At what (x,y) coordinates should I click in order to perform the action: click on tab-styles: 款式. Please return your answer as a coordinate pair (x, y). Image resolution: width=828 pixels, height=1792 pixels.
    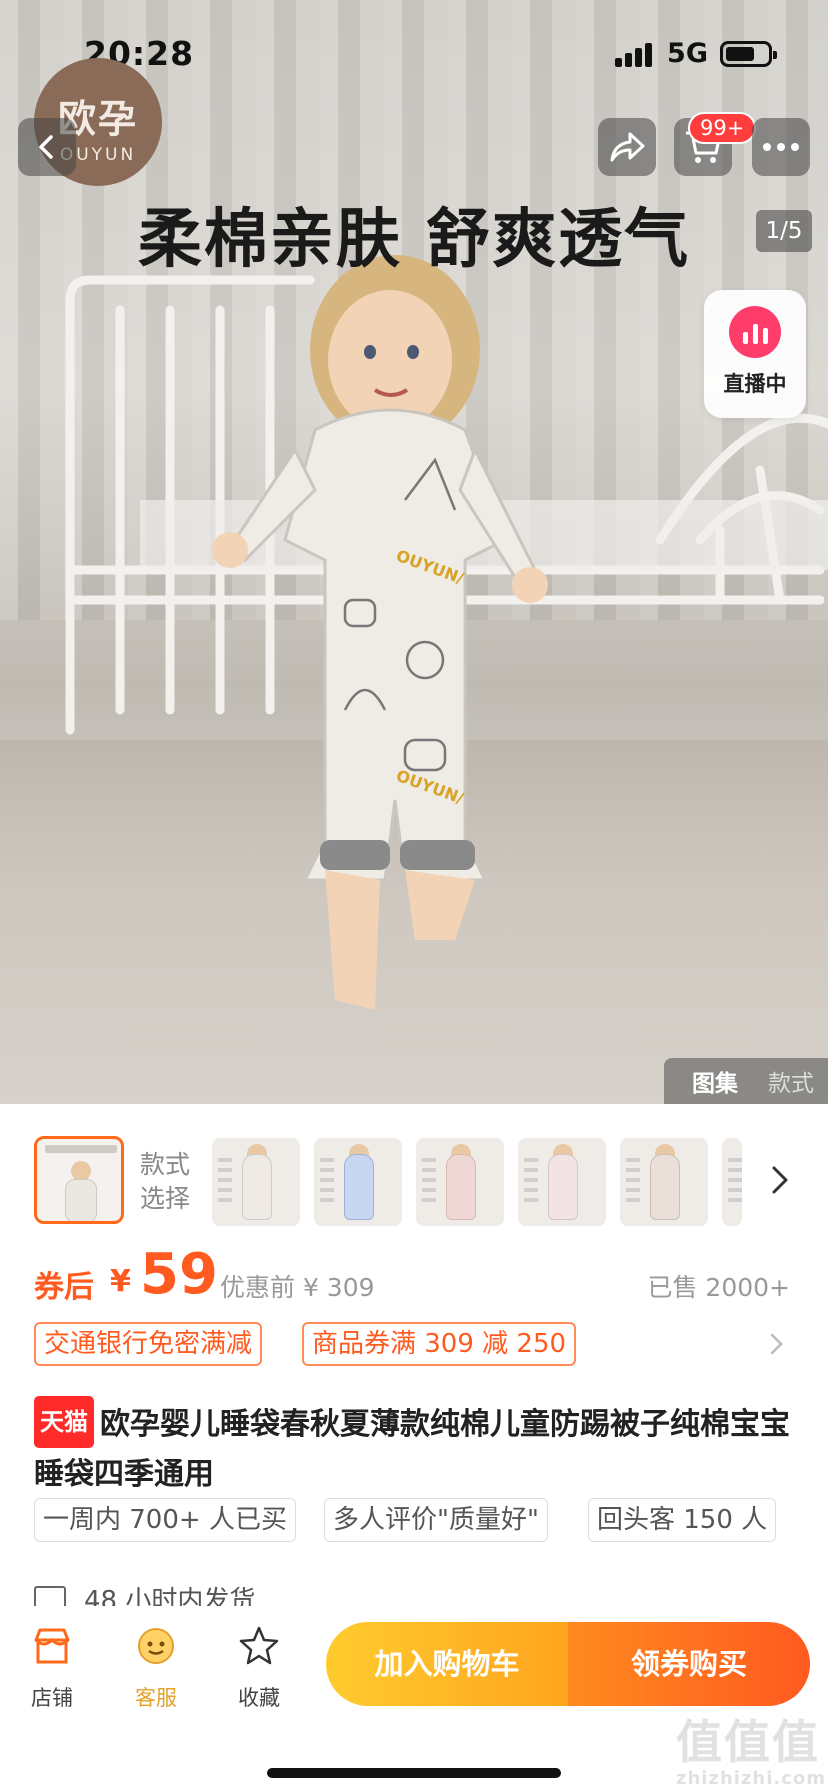
    Looking at the image, I should click on (791, 1081).